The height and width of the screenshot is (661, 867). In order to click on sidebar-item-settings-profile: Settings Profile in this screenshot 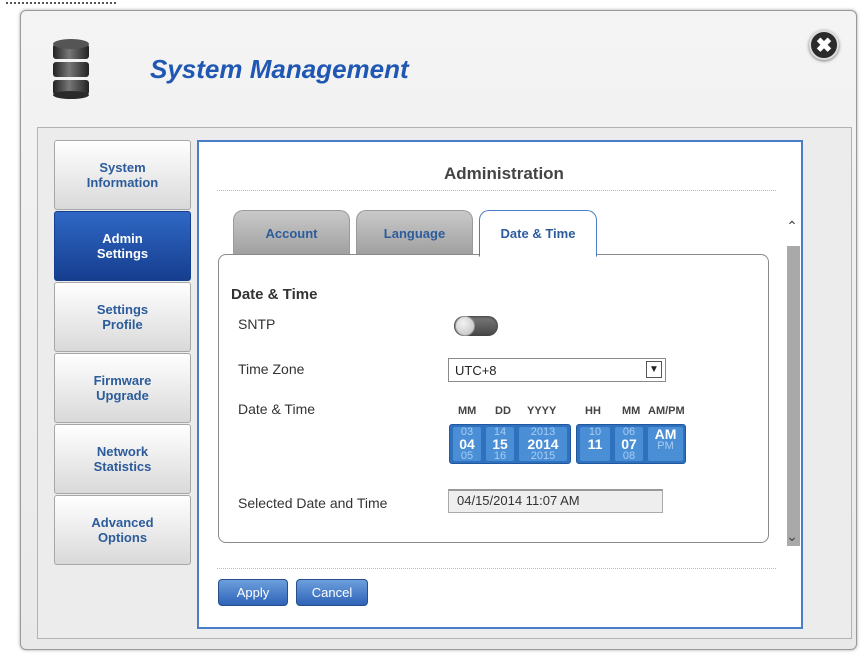, I will do `click(122, 317)`.